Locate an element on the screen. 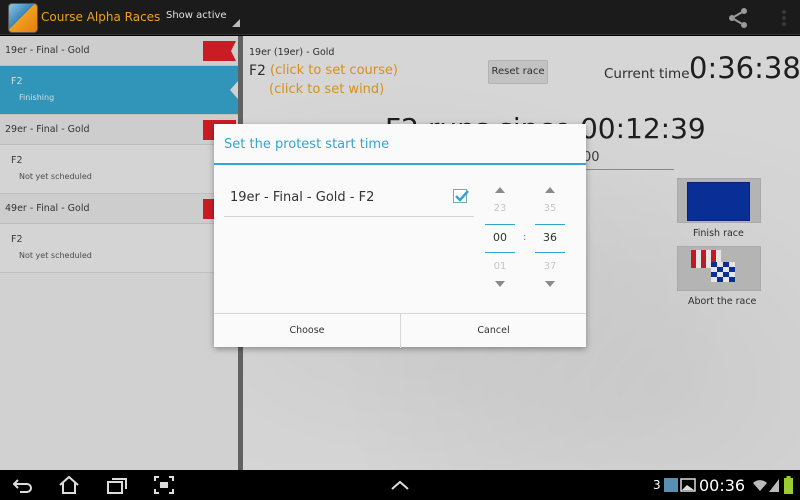  dialog-button-bar: Choose Cancel is located at coordinates (400, 330).